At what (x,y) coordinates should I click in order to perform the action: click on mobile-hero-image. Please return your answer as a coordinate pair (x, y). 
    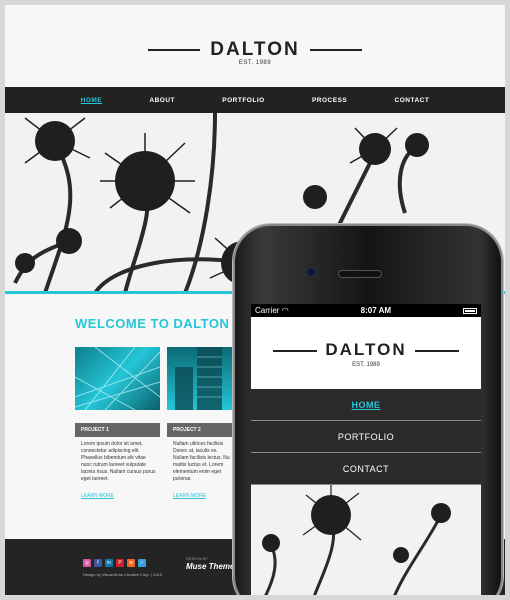
    Looking at the image, I should click on (366, 540).